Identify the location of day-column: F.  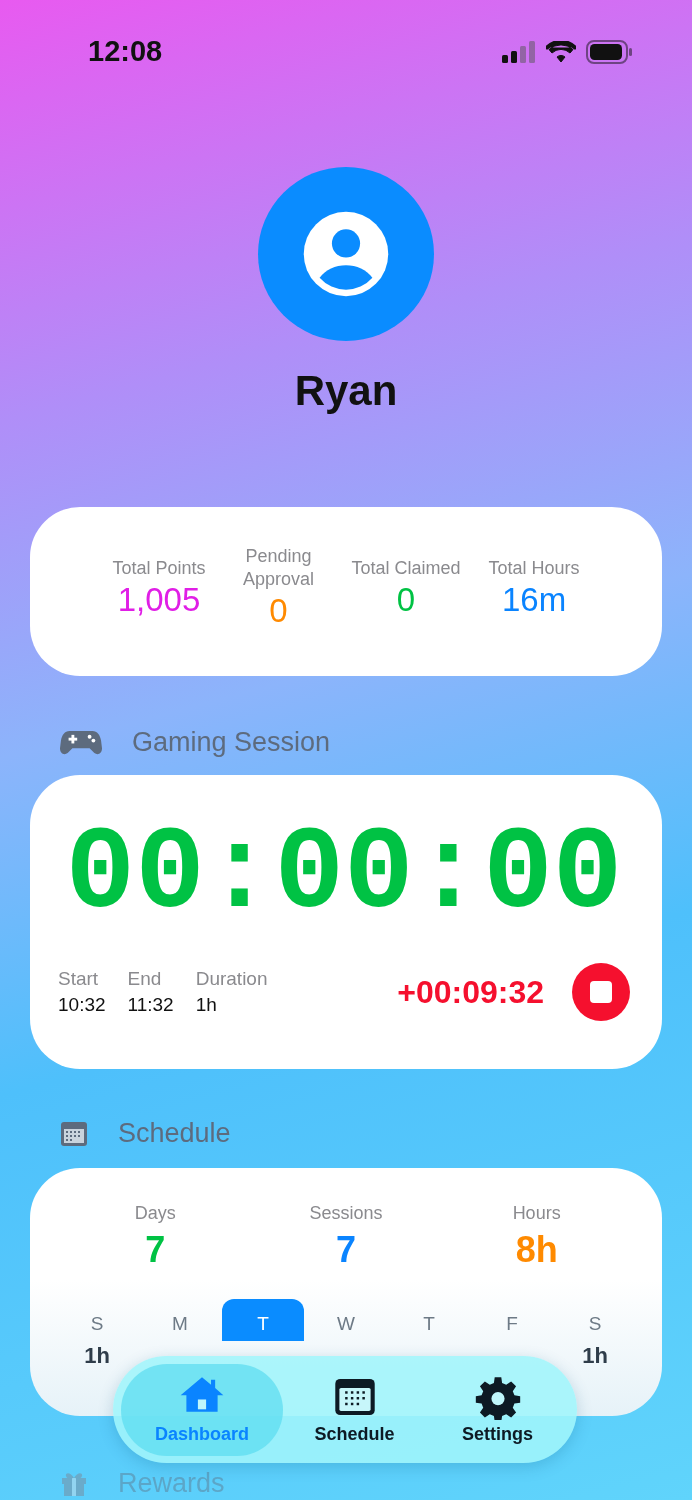
(512, 1317).